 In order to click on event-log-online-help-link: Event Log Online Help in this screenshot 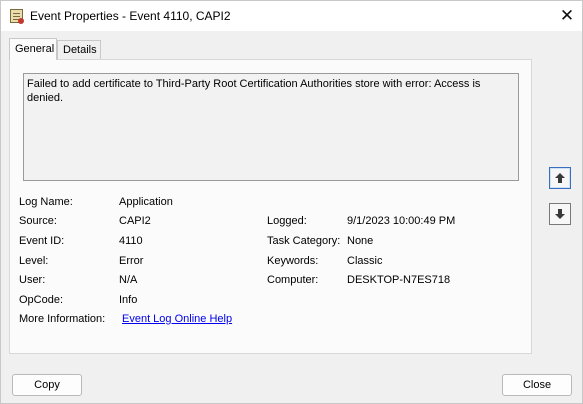, I will do `click(177, 319)`.